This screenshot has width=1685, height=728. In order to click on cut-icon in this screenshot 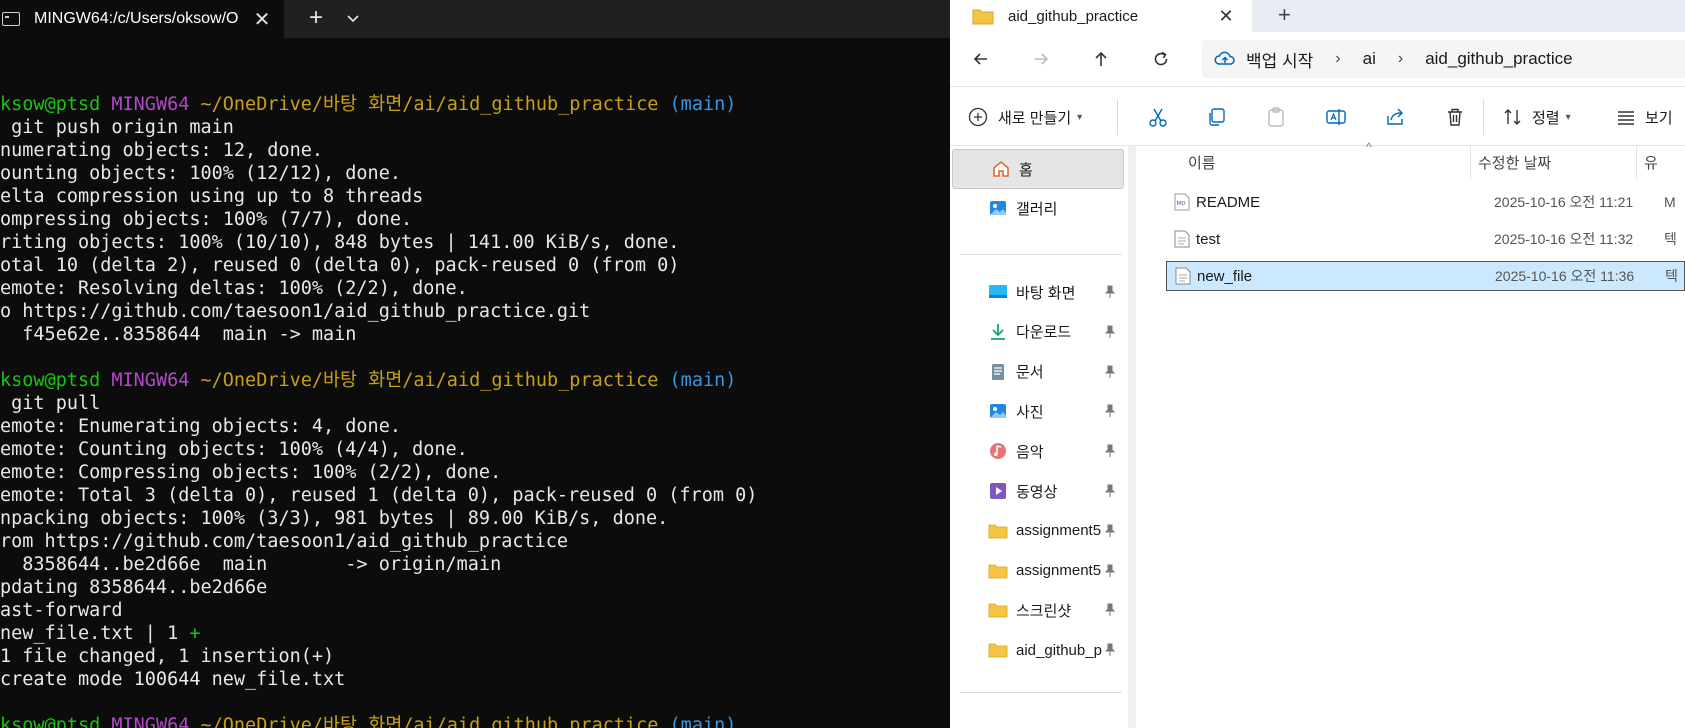, I will do `click(1158, 117)`.